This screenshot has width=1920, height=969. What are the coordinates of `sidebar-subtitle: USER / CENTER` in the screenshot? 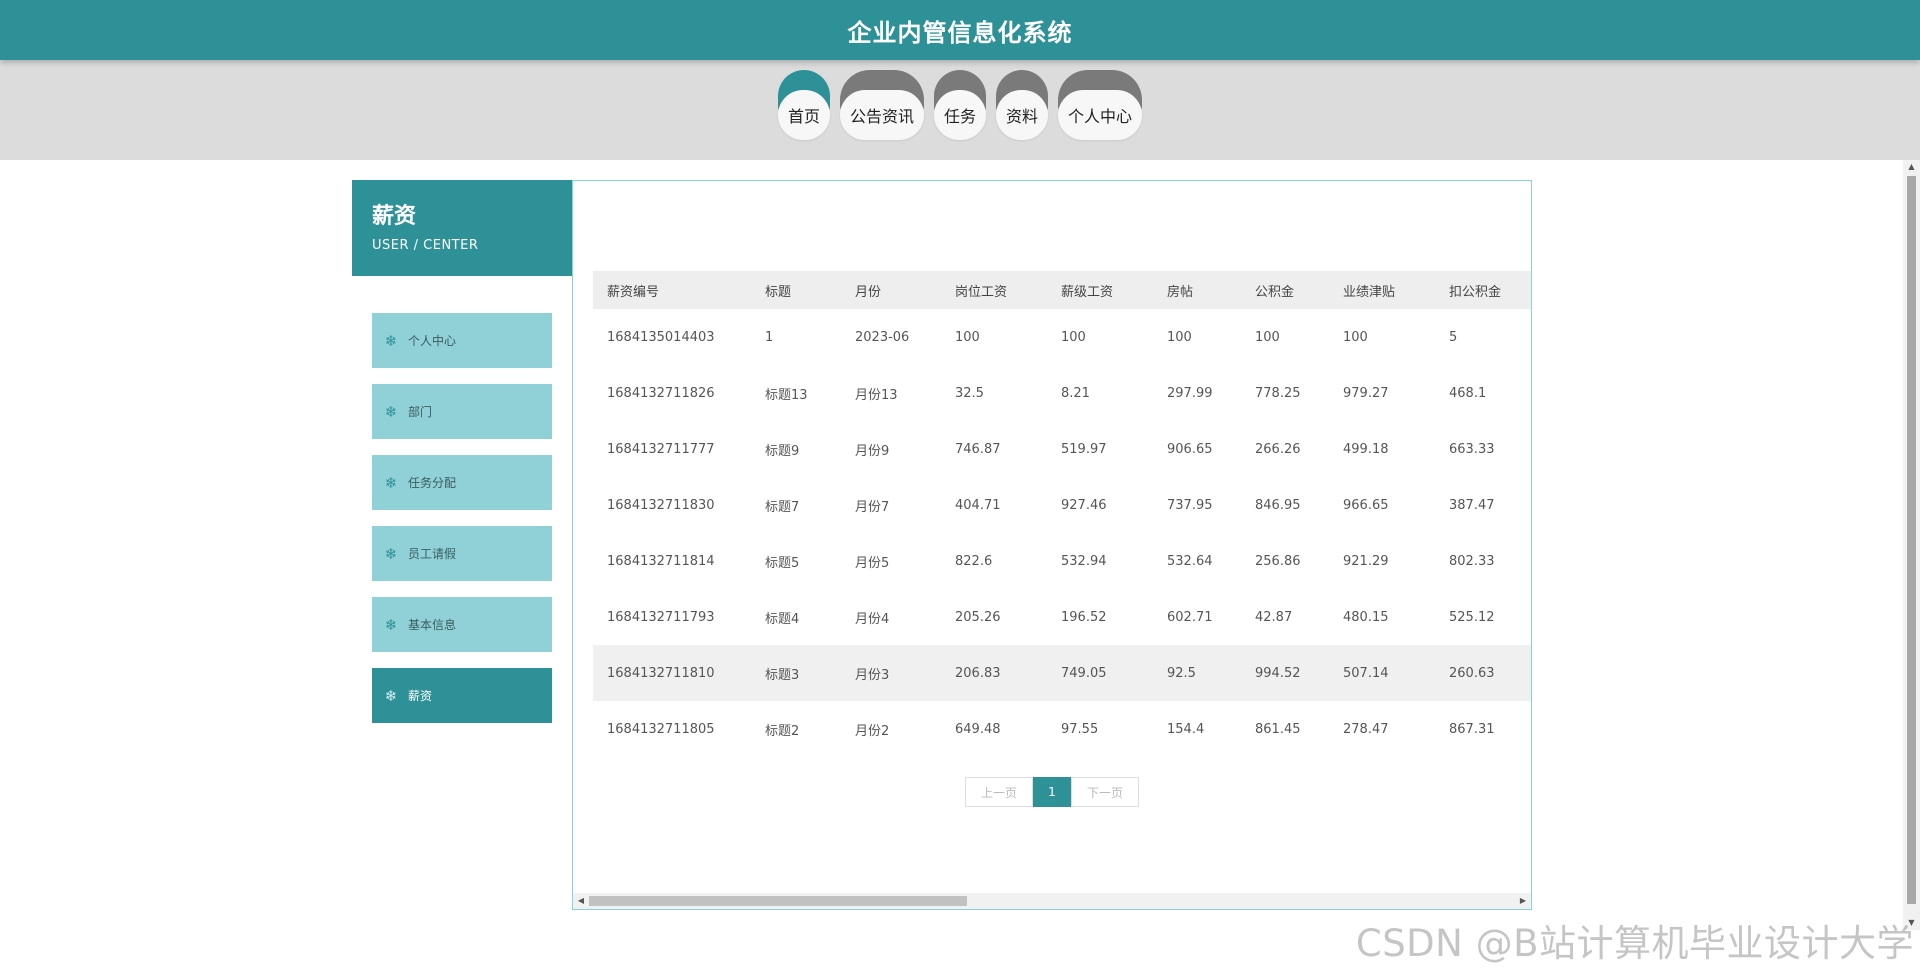 It's located at (425, 245).